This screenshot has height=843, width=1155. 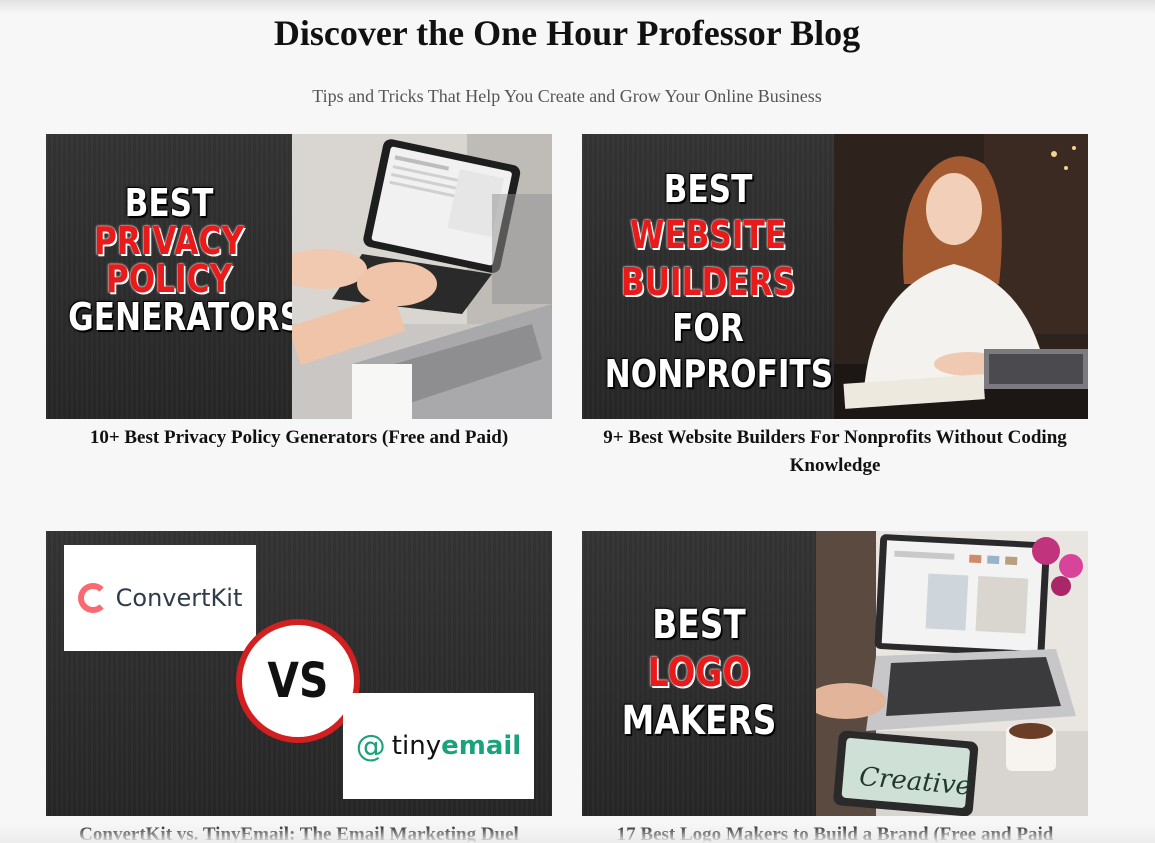 I want to click on thumb-text-line: LOGO, so click(x=699, y=673).